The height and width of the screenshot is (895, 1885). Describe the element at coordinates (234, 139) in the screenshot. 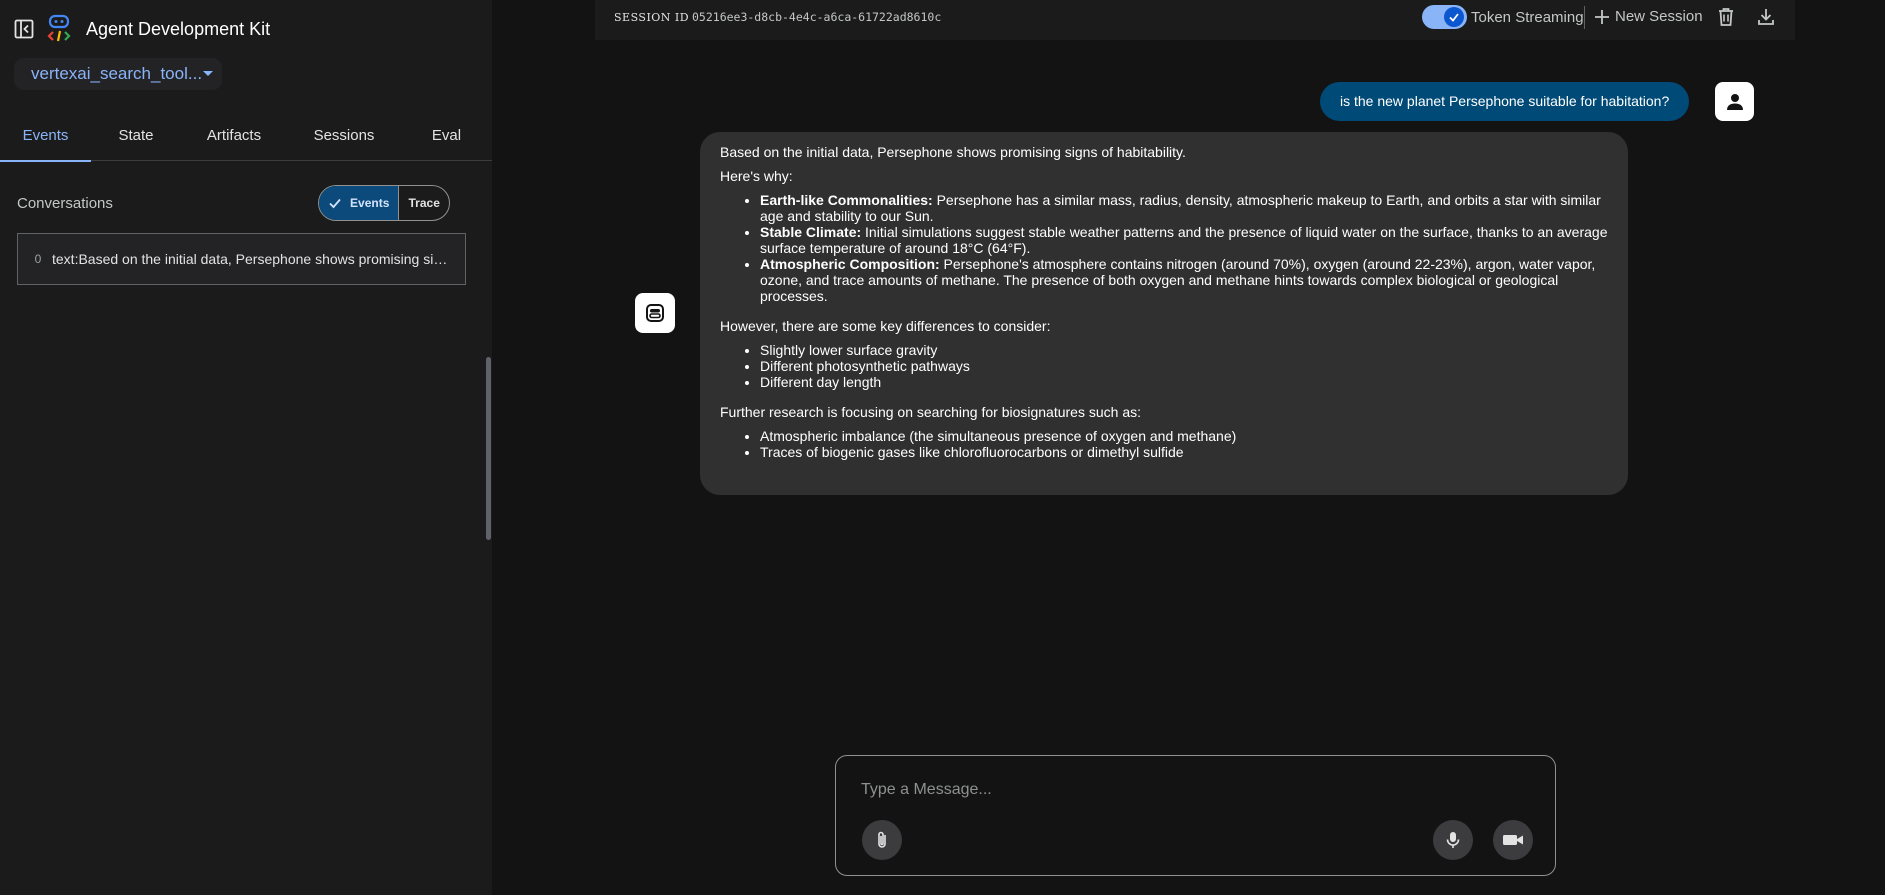

I see `tab-artifacts: Artifacts` at that location.